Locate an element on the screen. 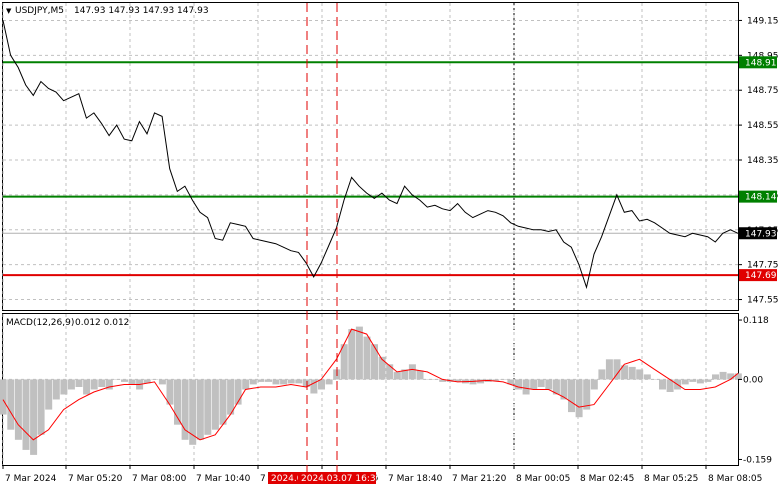 The image size is (781, 489). time-axis-label: 7 Mar 08:00 is located at coordinates (159, 479).